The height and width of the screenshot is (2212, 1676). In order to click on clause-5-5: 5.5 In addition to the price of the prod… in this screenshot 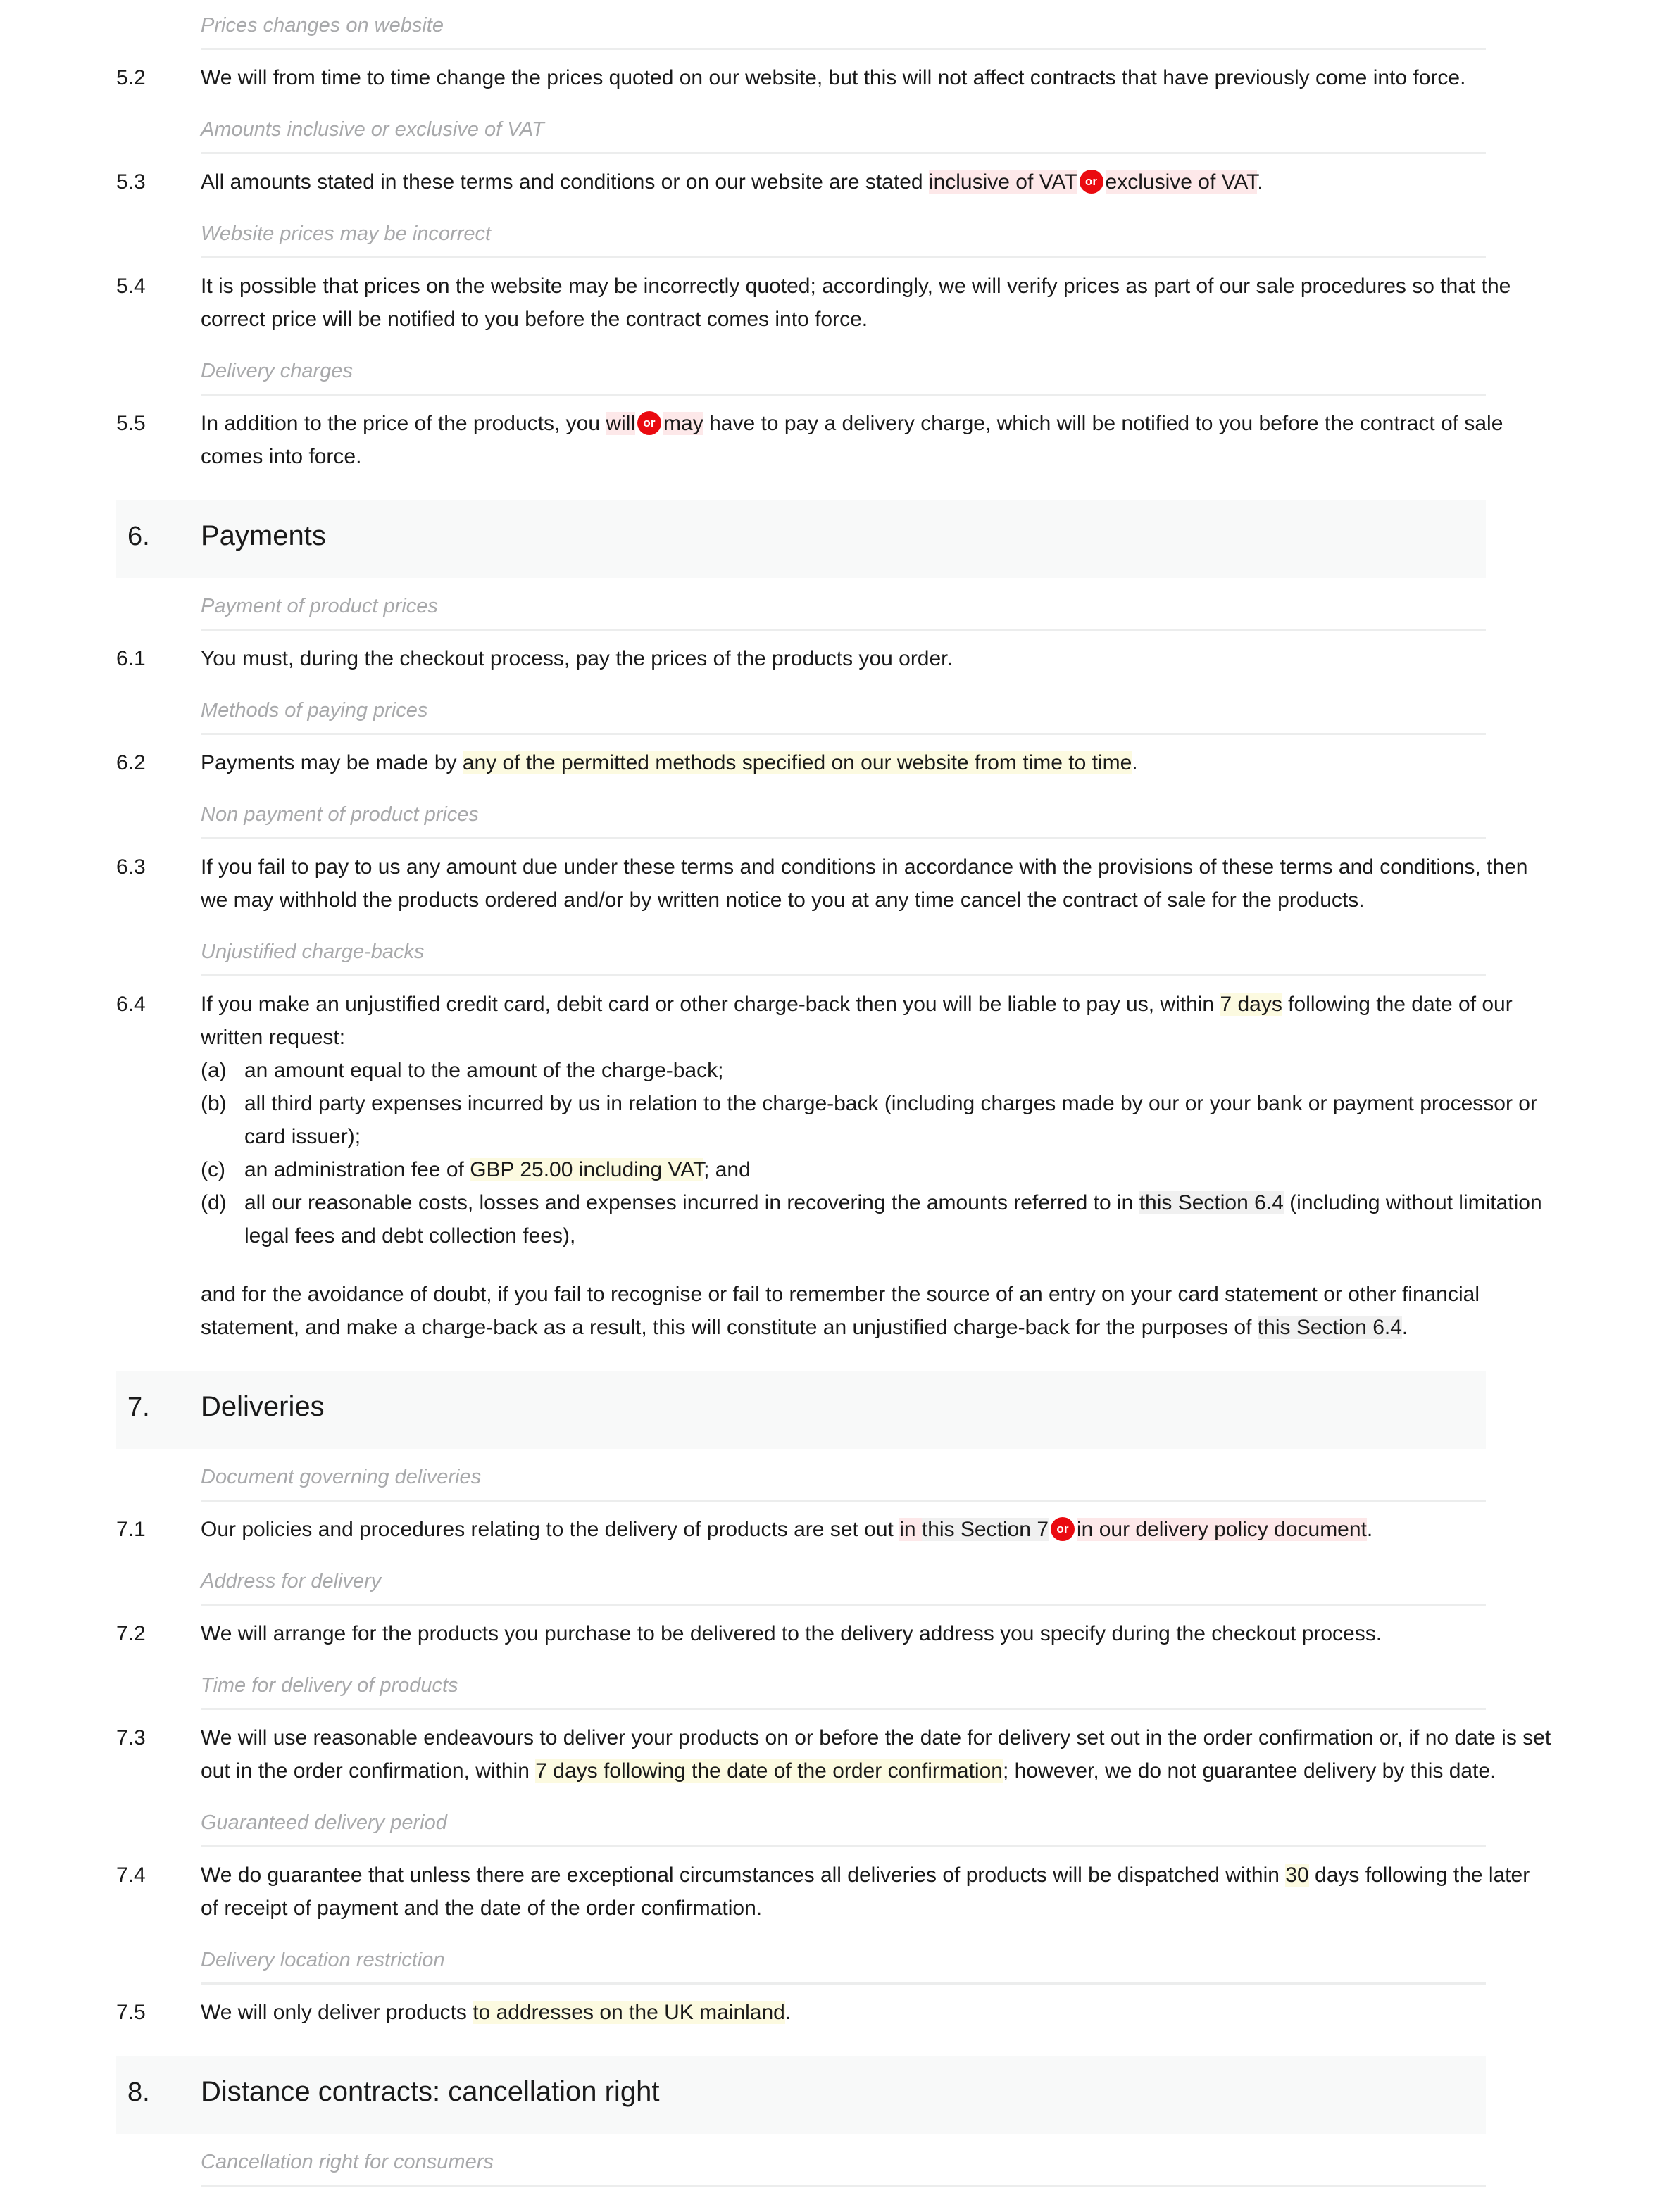, I will do `click(800, 439)`.